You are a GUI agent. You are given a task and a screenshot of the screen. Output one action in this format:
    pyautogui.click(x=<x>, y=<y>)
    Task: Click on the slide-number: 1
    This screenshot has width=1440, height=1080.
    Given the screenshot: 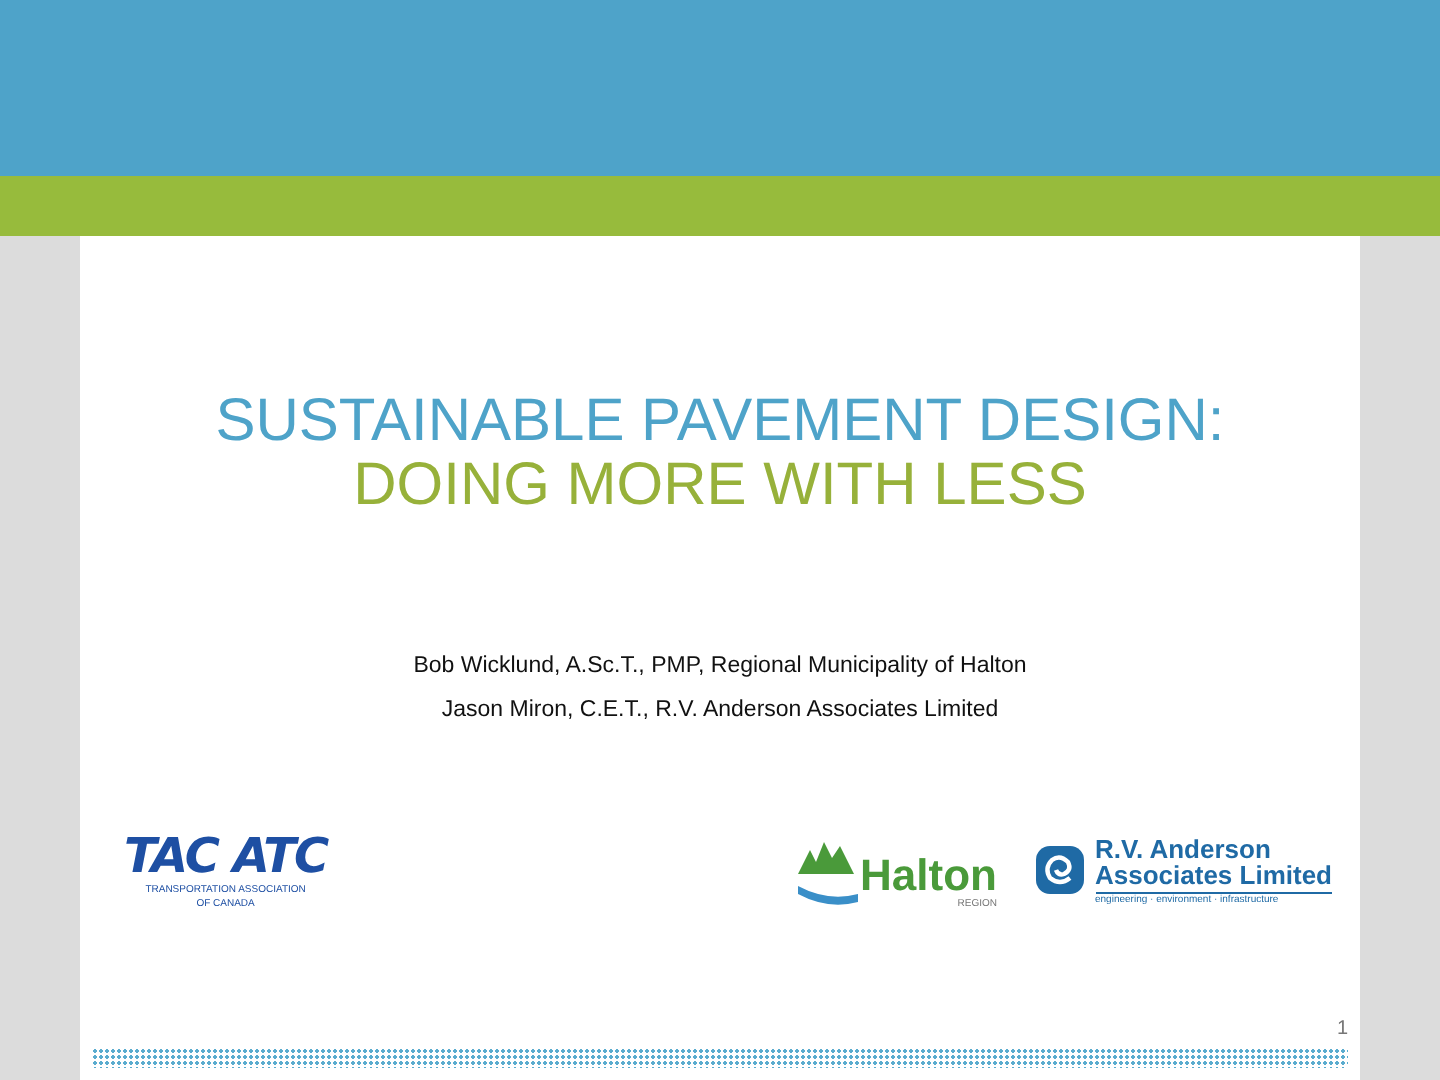 What is the action you would take?
    pyautogui.click(x=1342, y=1029)
    